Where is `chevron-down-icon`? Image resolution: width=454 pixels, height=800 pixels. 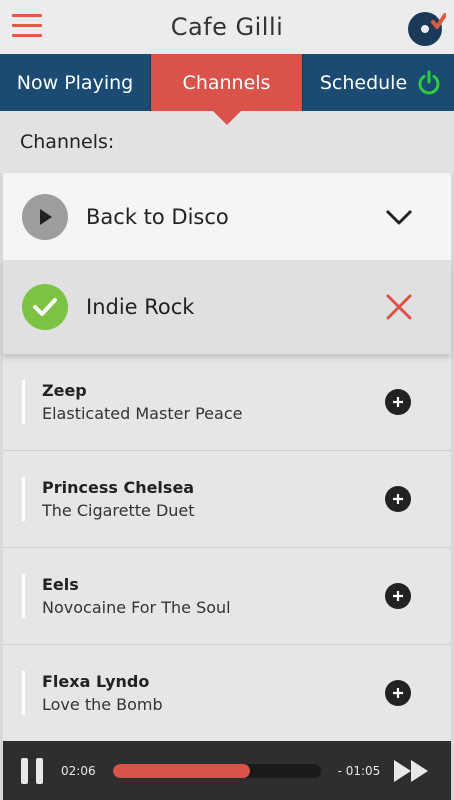
chevron-down-icon is located at coordinates (399, 217).